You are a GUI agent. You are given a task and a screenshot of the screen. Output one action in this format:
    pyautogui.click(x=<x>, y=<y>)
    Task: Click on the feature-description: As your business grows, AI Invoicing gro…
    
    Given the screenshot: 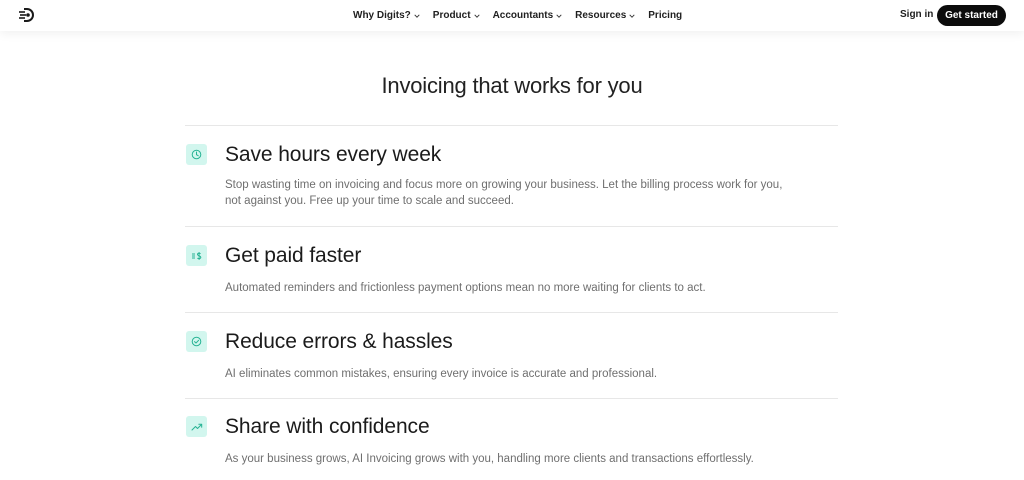 What is the action you would take?
    pyautogui.click(x=489, y=459)
    